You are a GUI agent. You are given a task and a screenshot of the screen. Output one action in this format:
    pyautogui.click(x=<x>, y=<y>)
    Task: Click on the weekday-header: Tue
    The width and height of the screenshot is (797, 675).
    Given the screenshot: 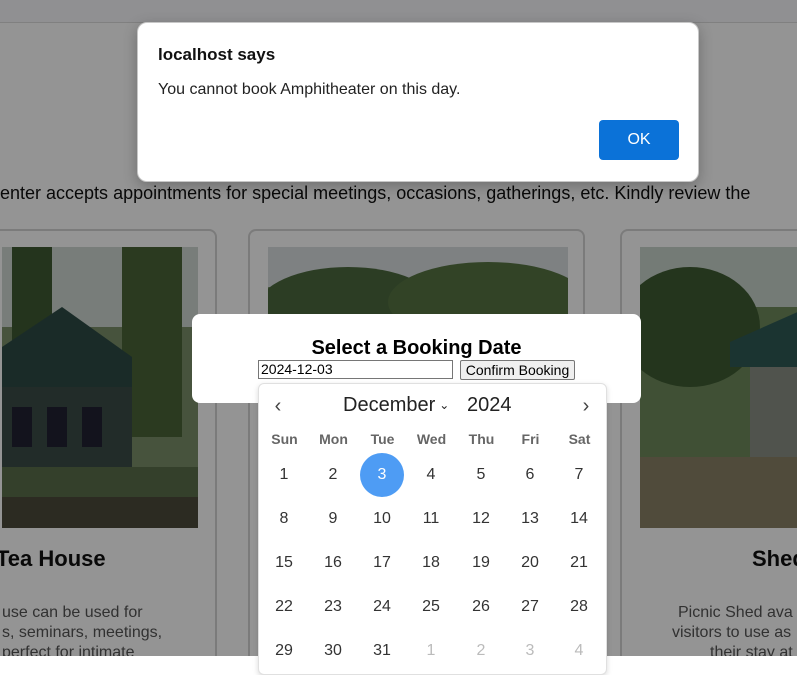 What is the action you would take?
    pyautogui.click(x=382, y=439)
    